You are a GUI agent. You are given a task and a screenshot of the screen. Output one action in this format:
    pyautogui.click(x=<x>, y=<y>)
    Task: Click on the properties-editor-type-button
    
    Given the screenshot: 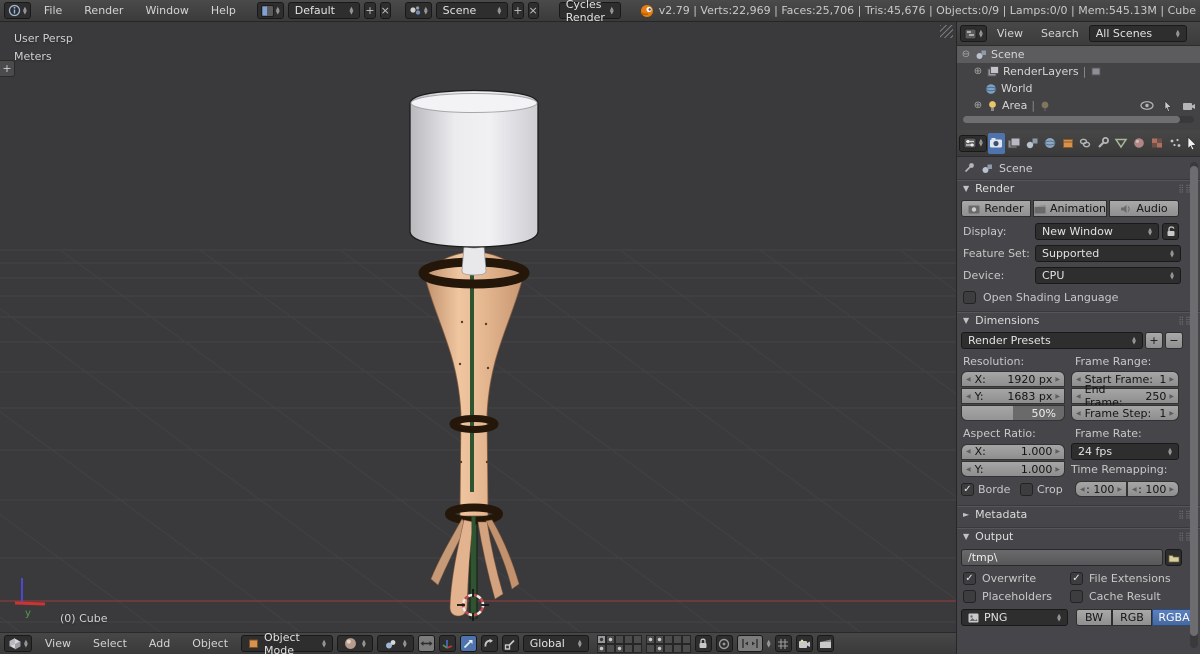 What is the action you would take?
    pyautogui.click(x=973, y=143)
    